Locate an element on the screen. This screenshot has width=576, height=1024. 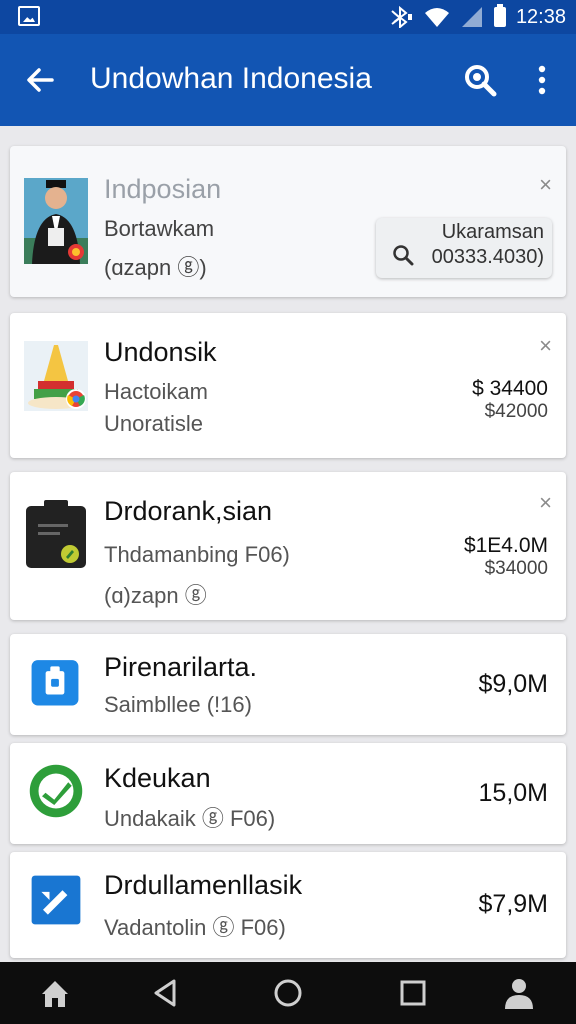
person-photo-thumbnail is located at coordinates (56, 221).